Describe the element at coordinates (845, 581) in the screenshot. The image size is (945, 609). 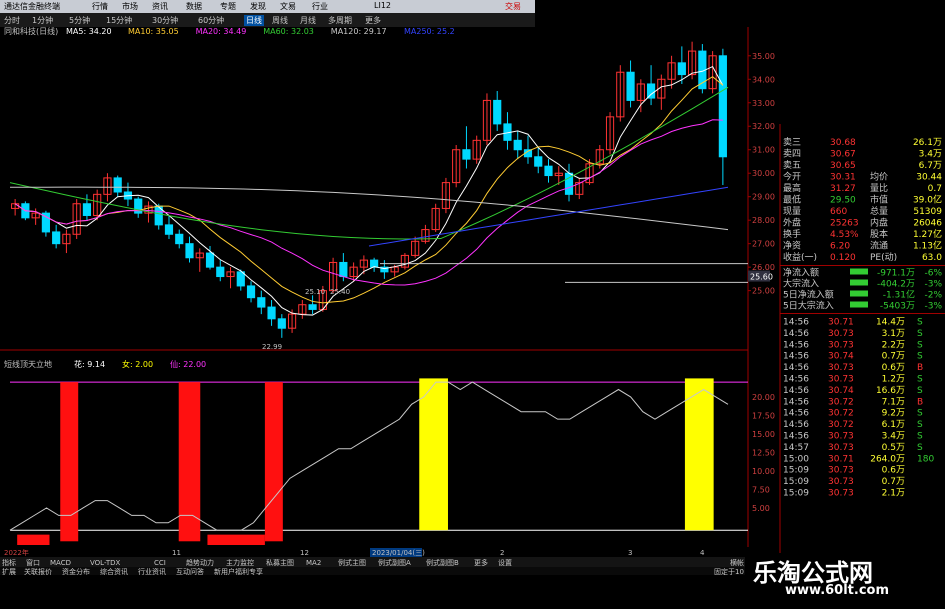
I see `watermark: 乐淘公式网 www.60lt.com` at that location.